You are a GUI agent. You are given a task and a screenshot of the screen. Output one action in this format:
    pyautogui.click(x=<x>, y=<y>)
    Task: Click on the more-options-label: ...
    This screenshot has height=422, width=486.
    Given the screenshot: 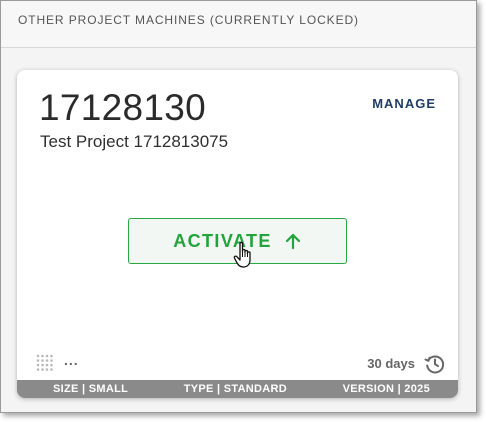 What is the action you would take?
    pyautogui.click(x=71, y=360)
    